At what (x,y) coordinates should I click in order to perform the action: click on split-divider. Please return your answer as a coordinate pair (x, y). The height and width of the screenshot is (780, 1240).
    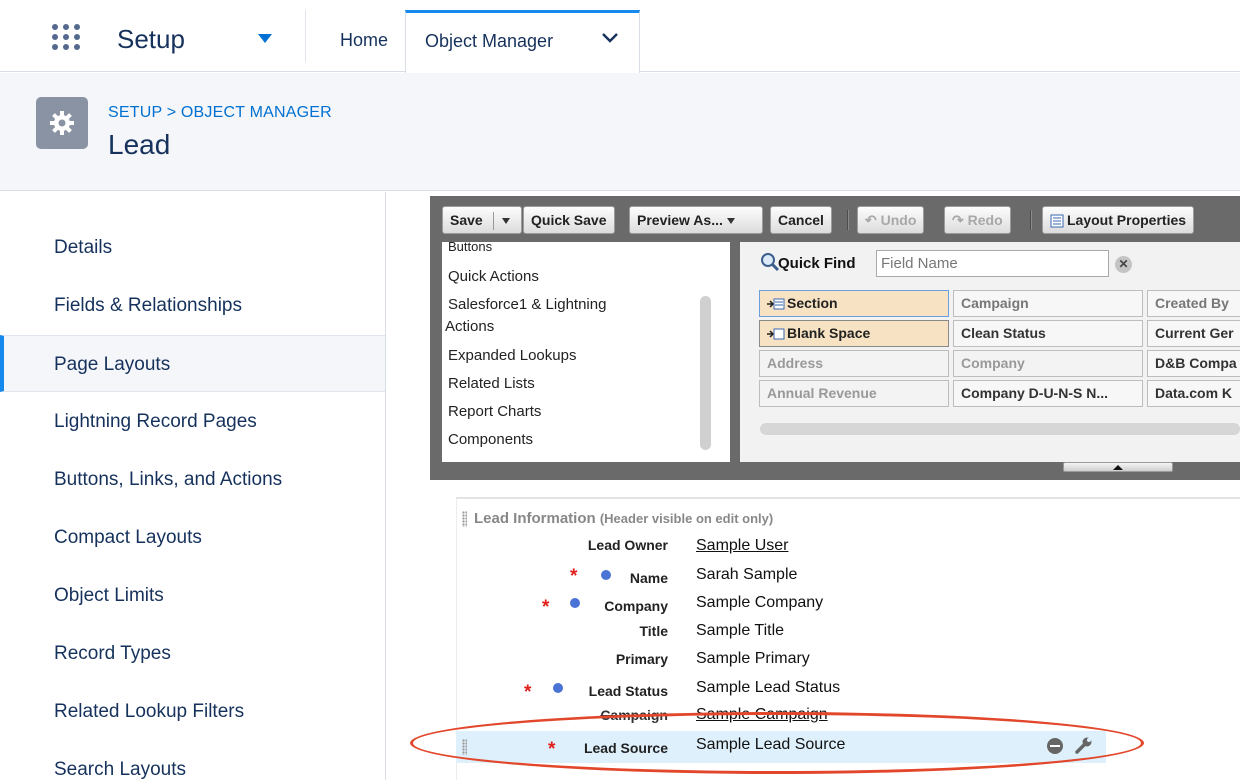
    Looking at the image, I should click on (493, 221).